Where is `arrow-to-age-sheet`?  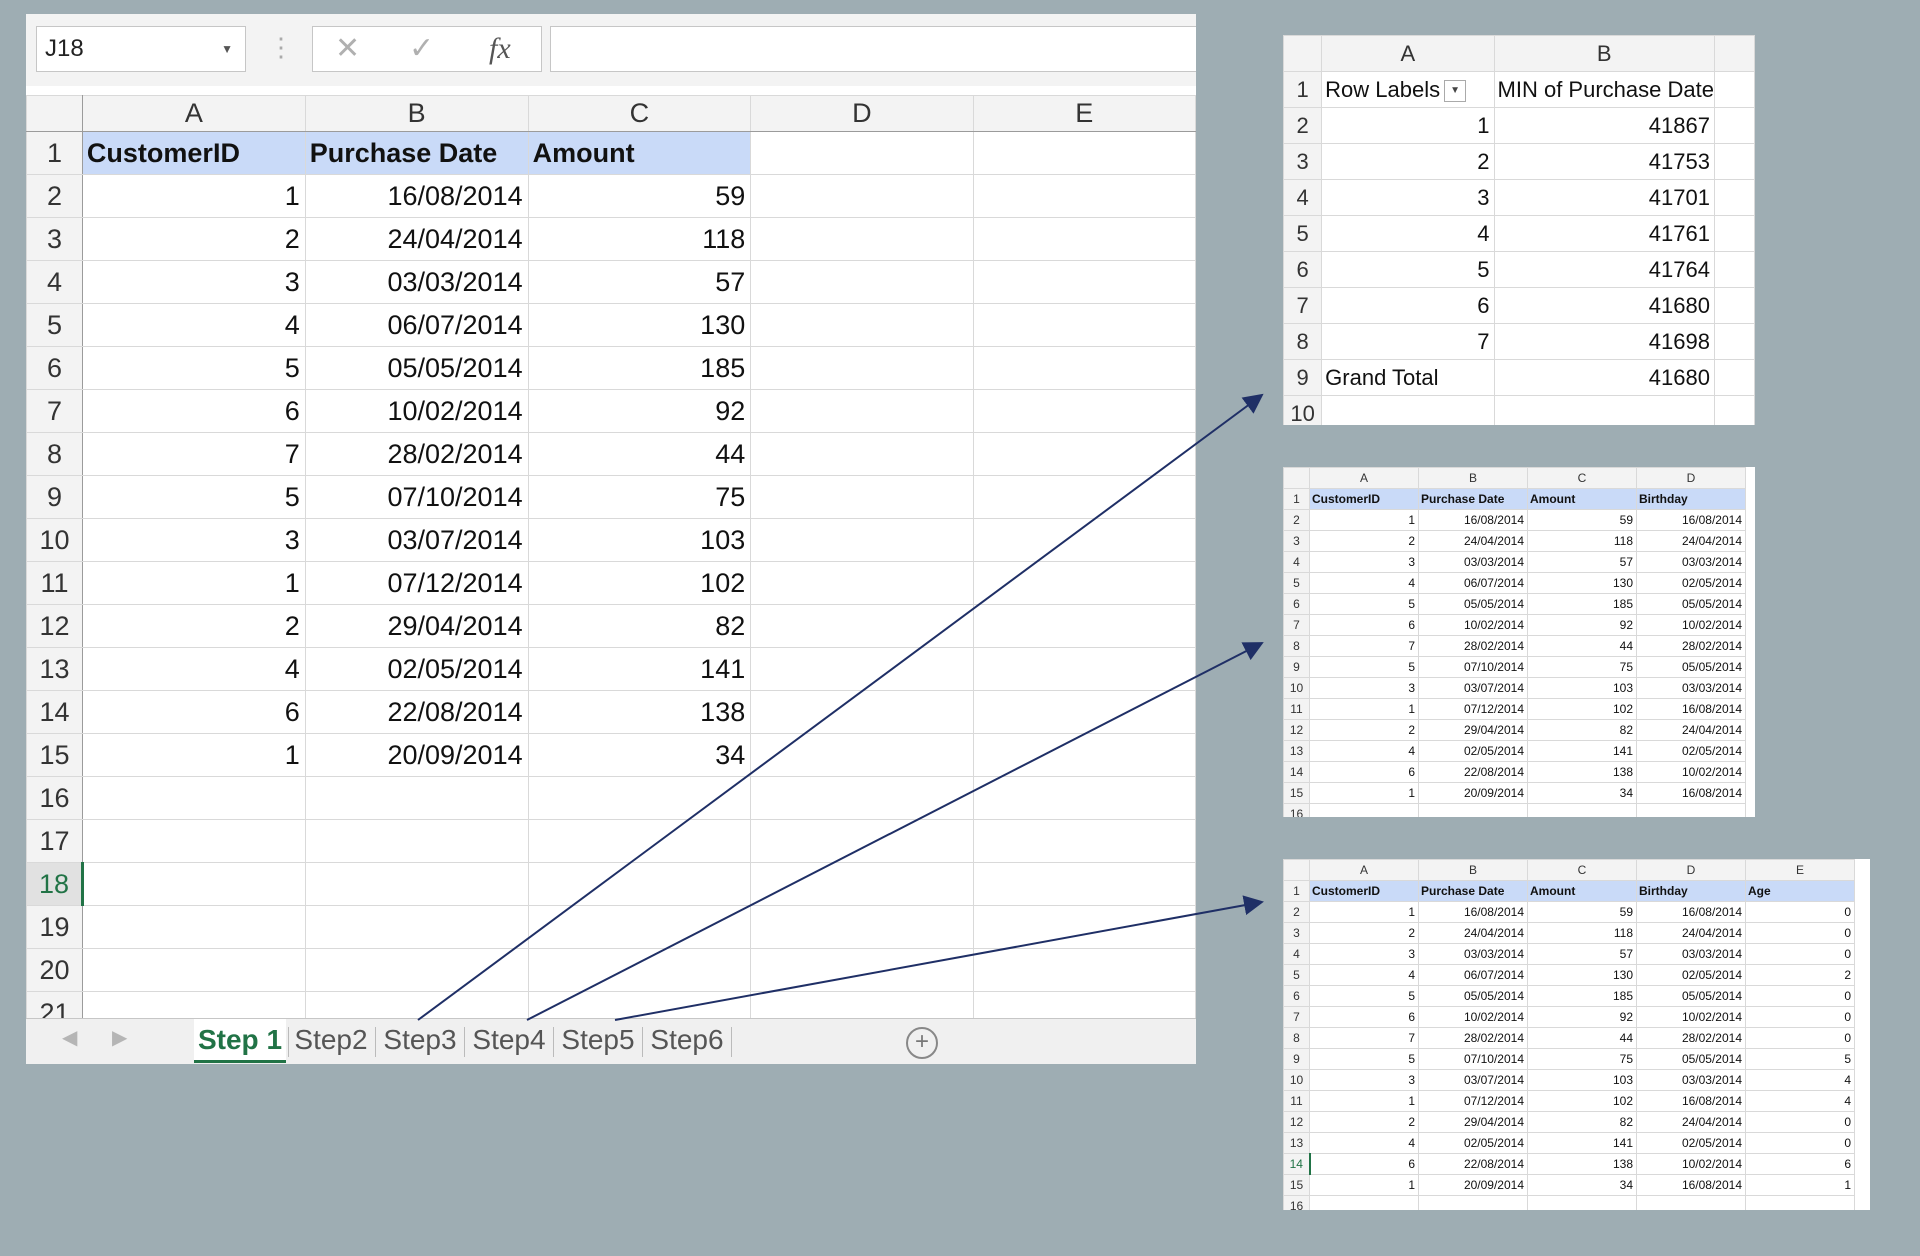 arrow-to-age-sheet is located at coordinates (939, 958).